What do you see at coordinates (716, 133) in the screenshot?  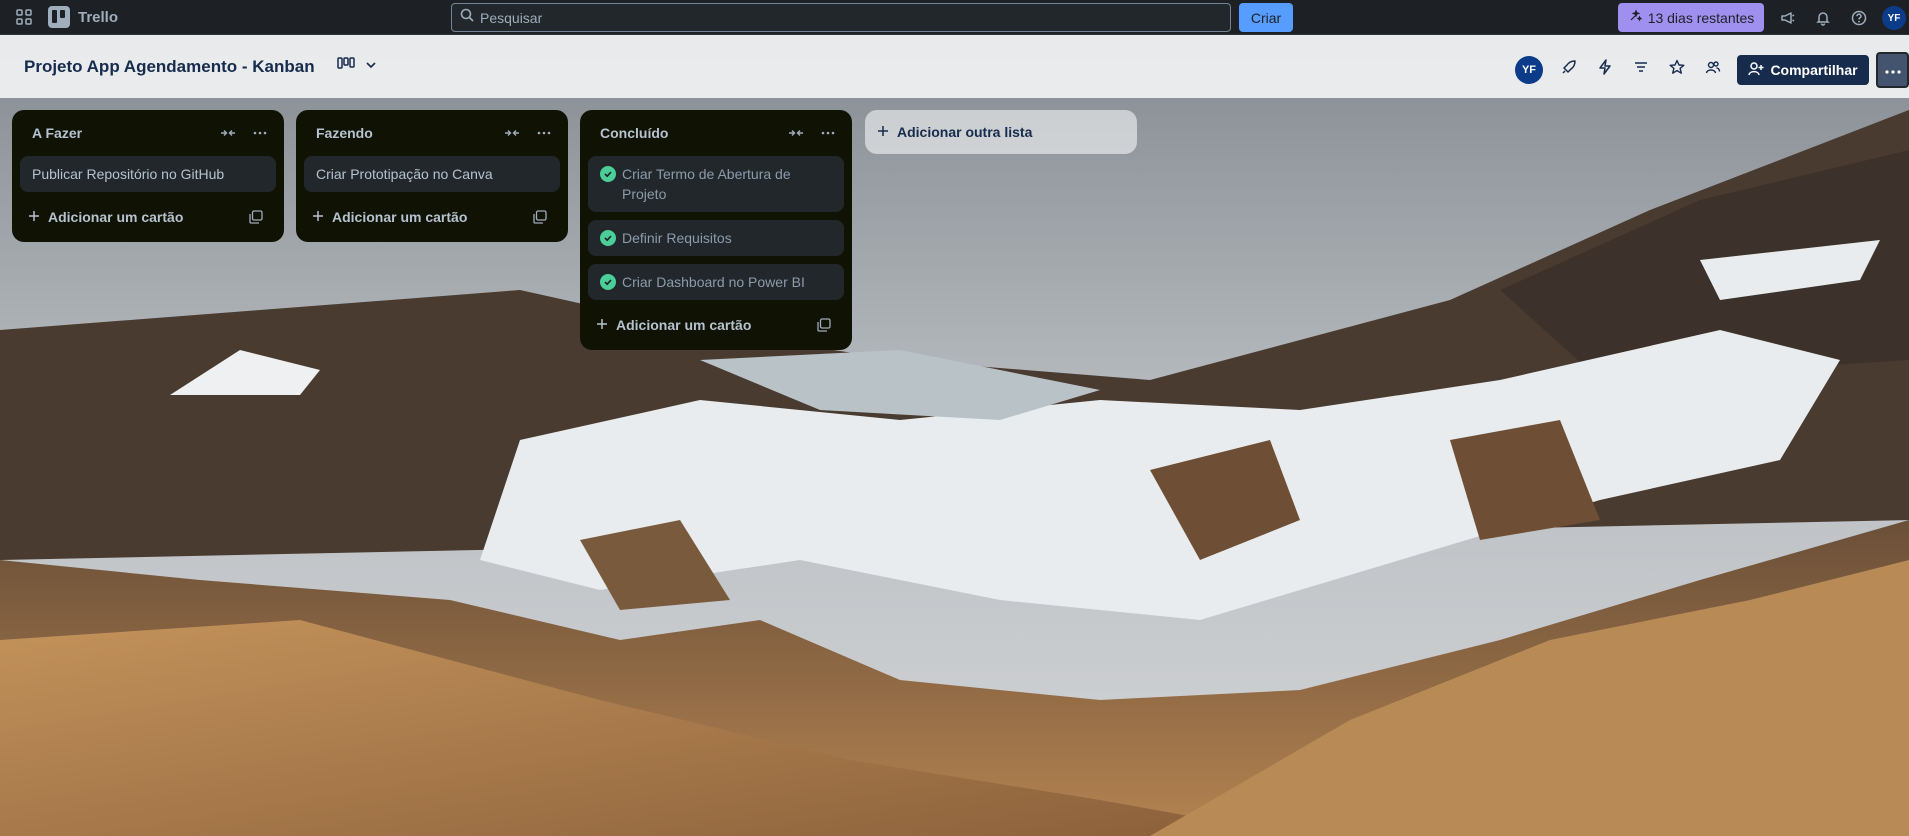 I see `list-header: Concluído` at bounding box center [716, 133].